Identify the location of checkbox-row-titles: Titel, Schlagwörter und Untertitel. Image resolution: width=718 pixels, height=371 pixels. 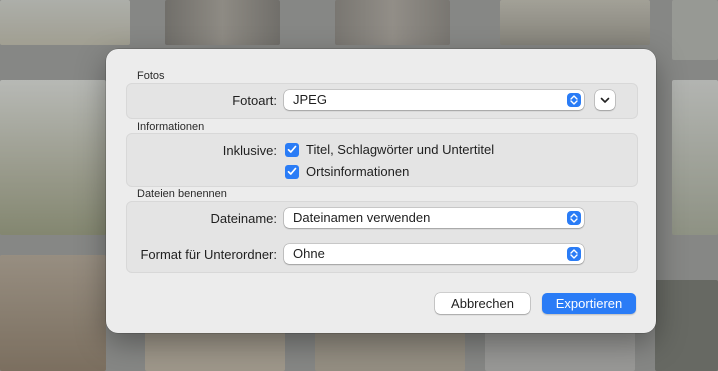
(389, 149).